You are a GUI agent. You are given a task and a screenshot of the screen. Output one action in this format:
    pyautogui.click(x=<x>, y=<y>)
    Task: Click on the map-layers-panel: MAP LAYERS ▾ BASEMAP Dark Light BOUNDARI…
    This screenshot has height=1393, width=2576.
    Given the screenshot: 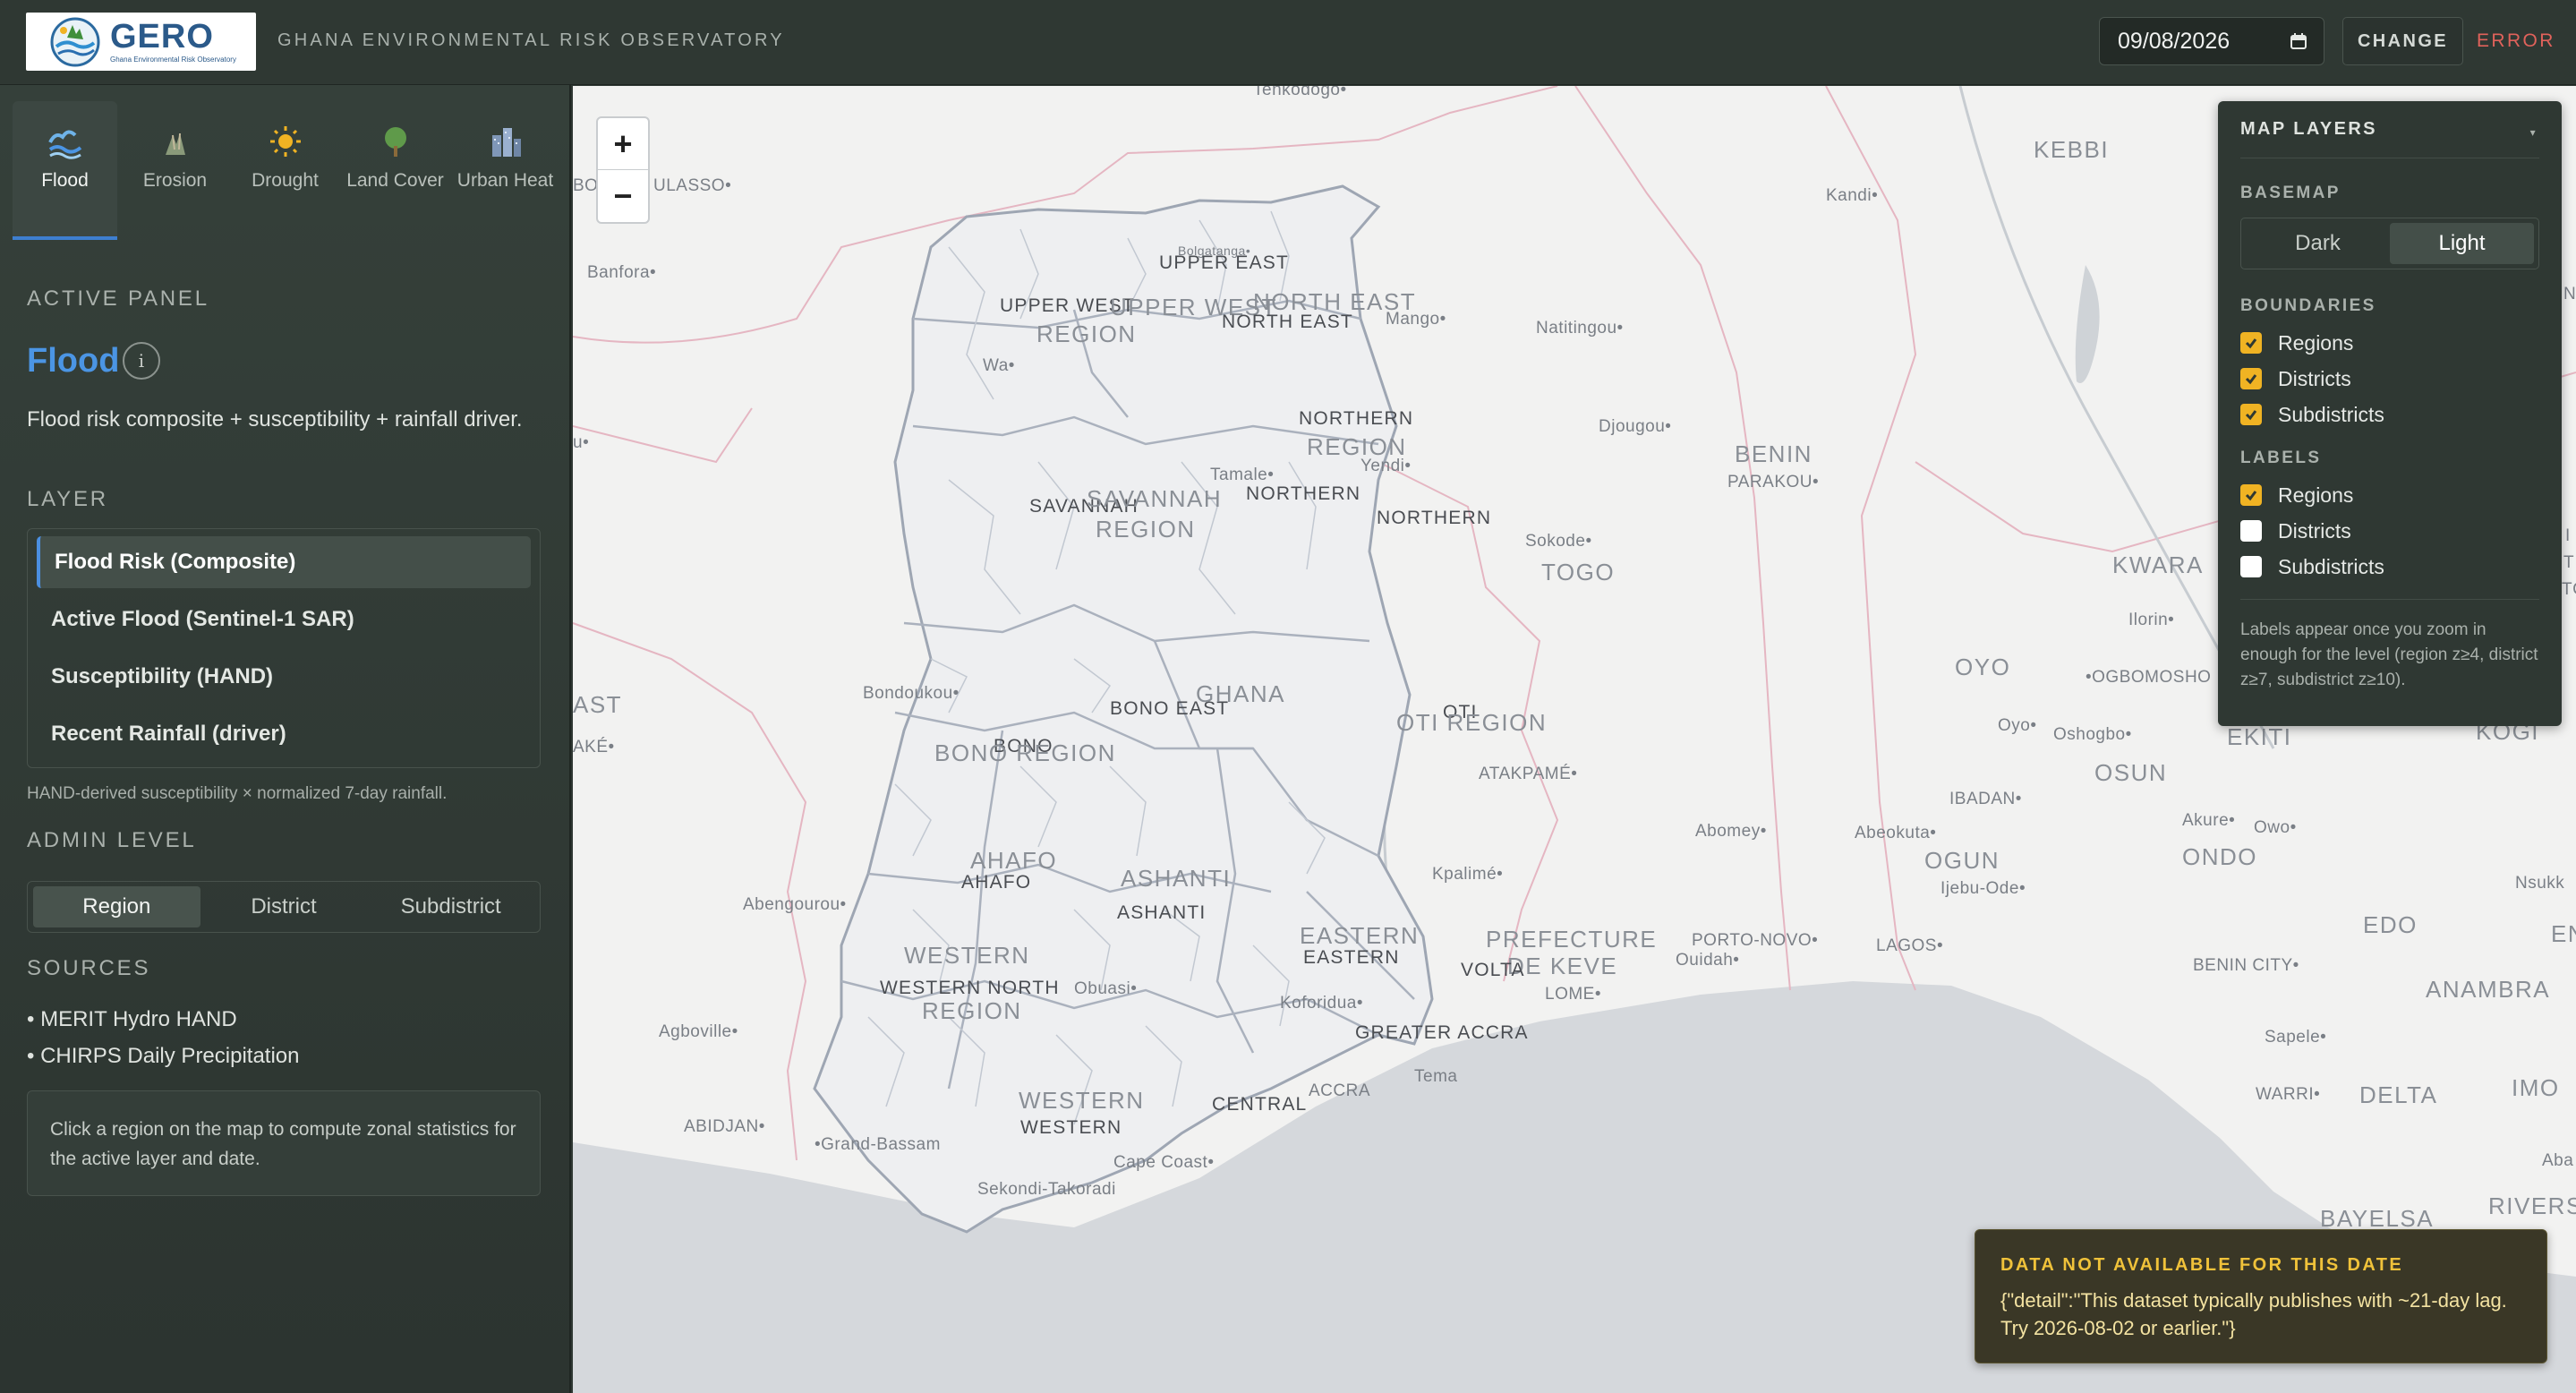 What is the action you would take?
    pyautogui.click(x=2390, y=414)
    